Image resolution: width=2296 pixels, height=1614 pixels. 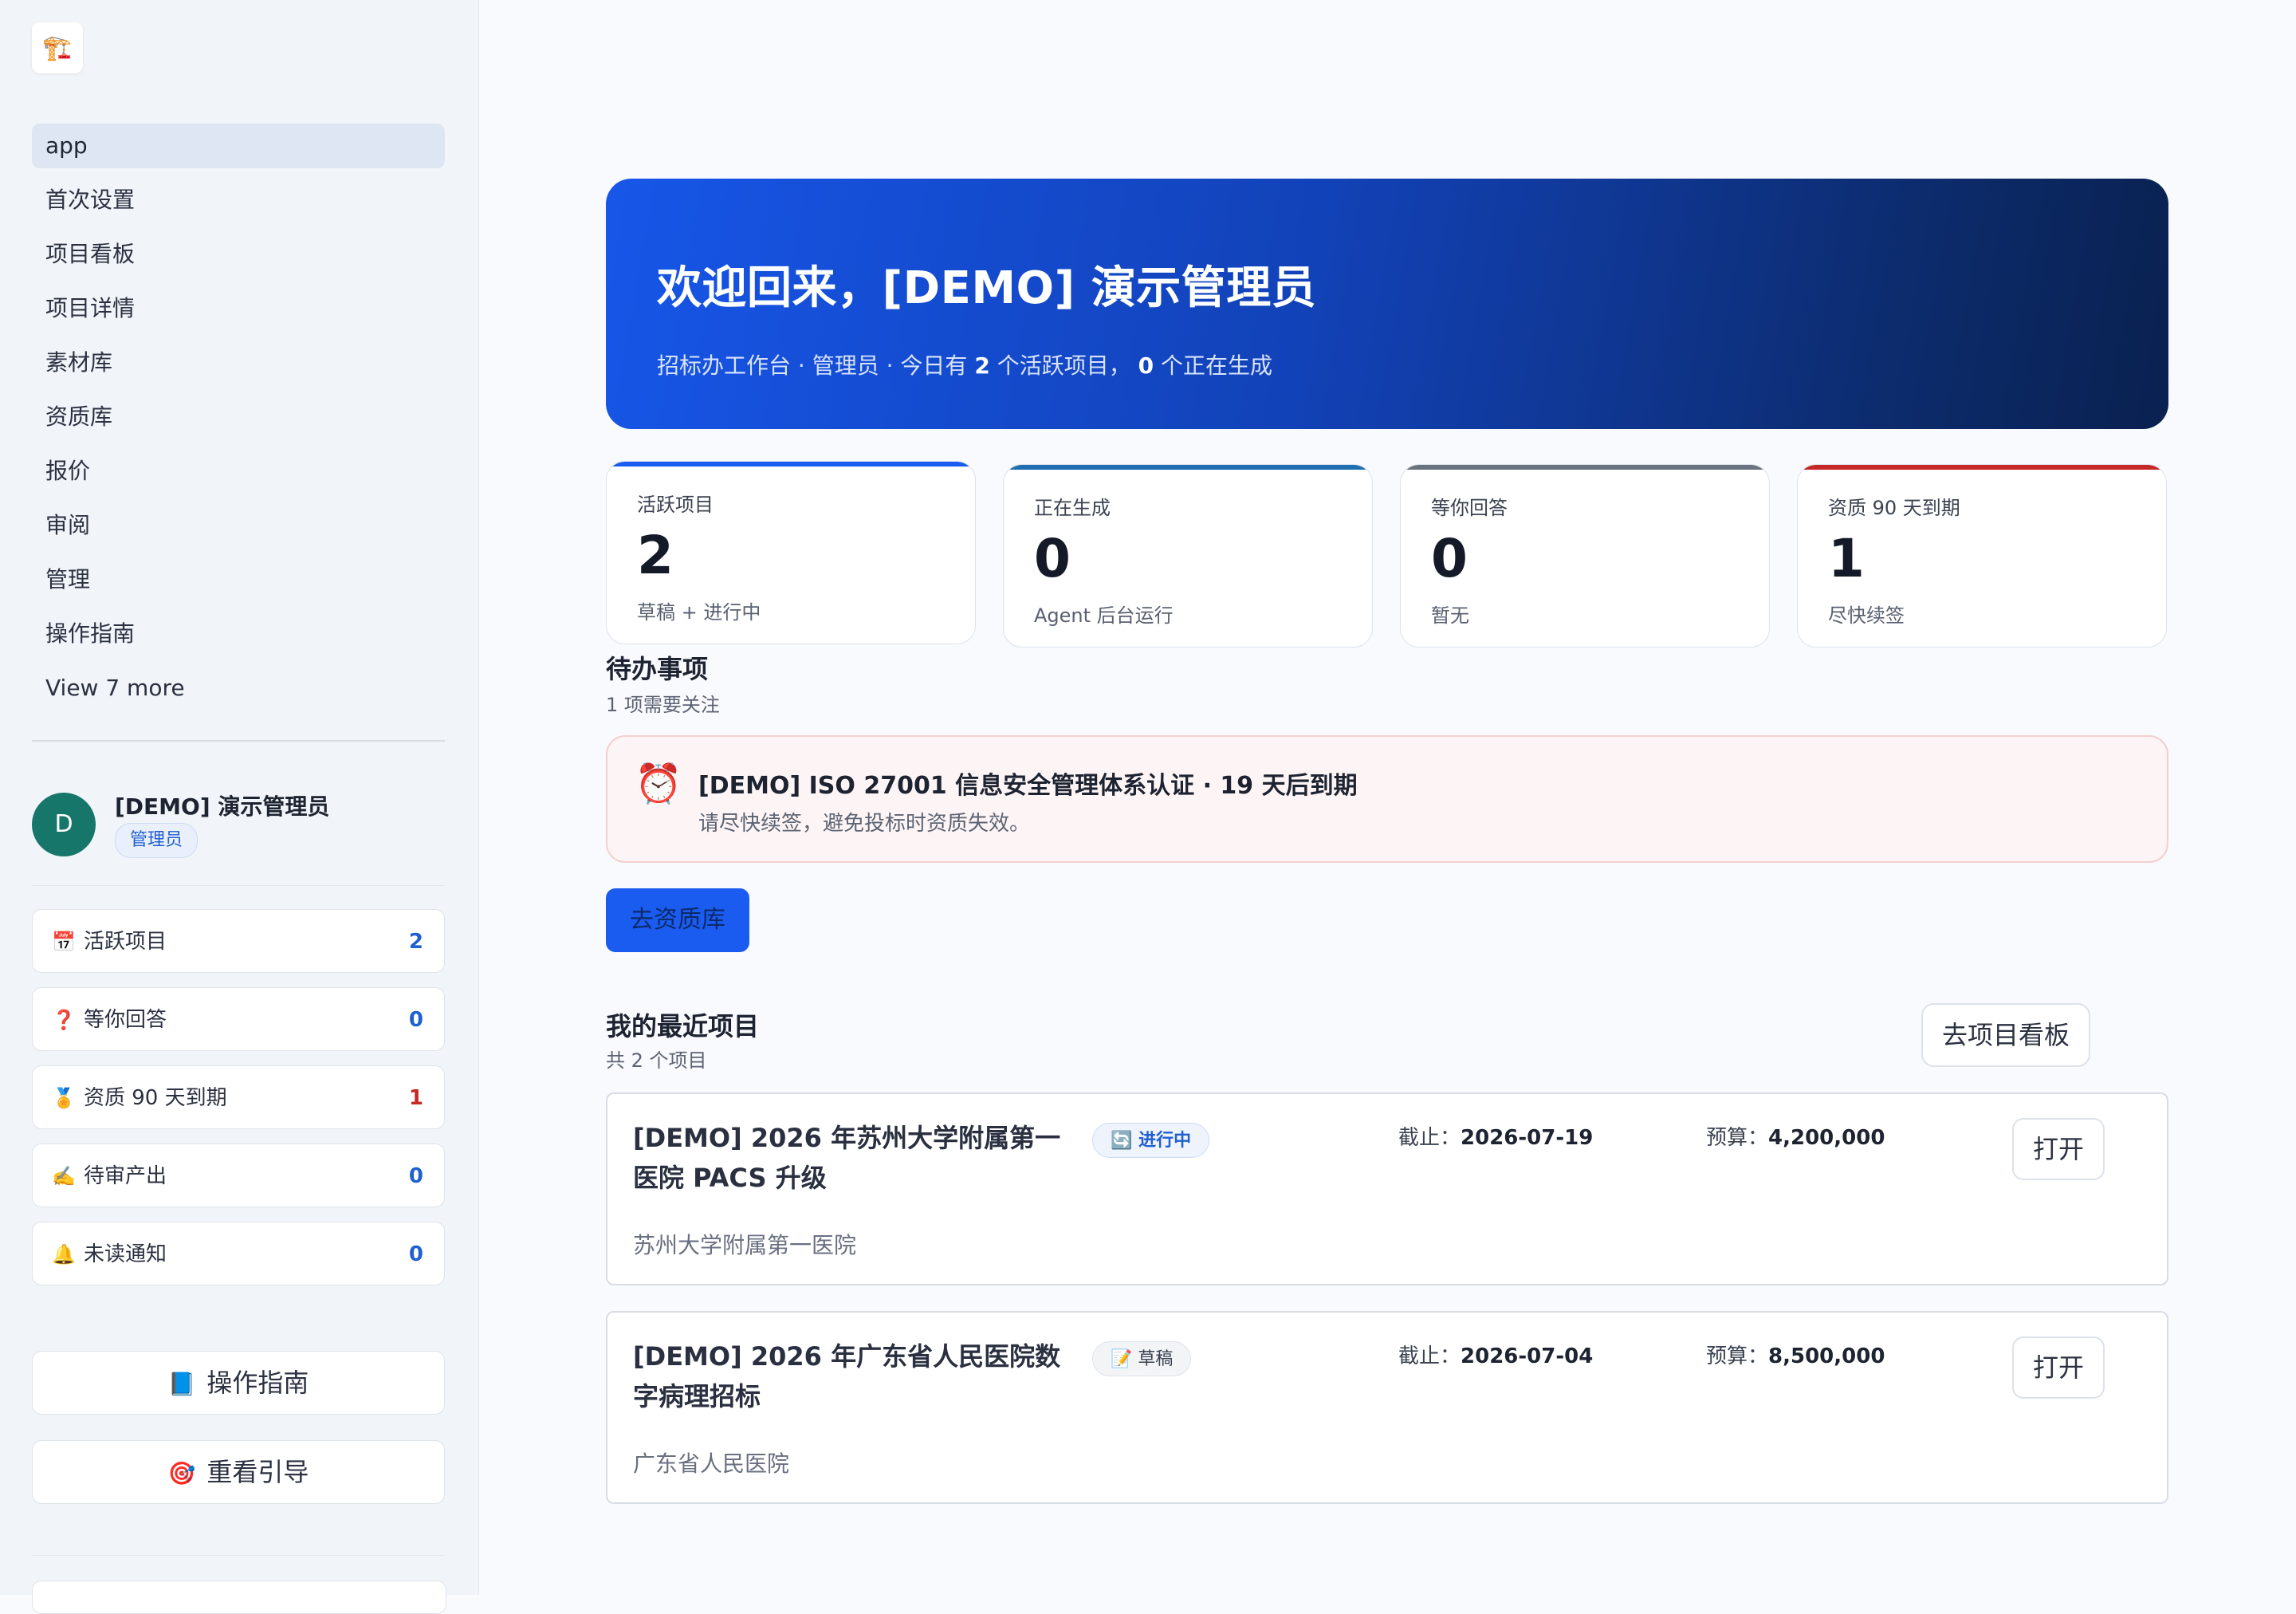 I want to click on sidebar-item-review: 审阅, so click(x=238, y=525).